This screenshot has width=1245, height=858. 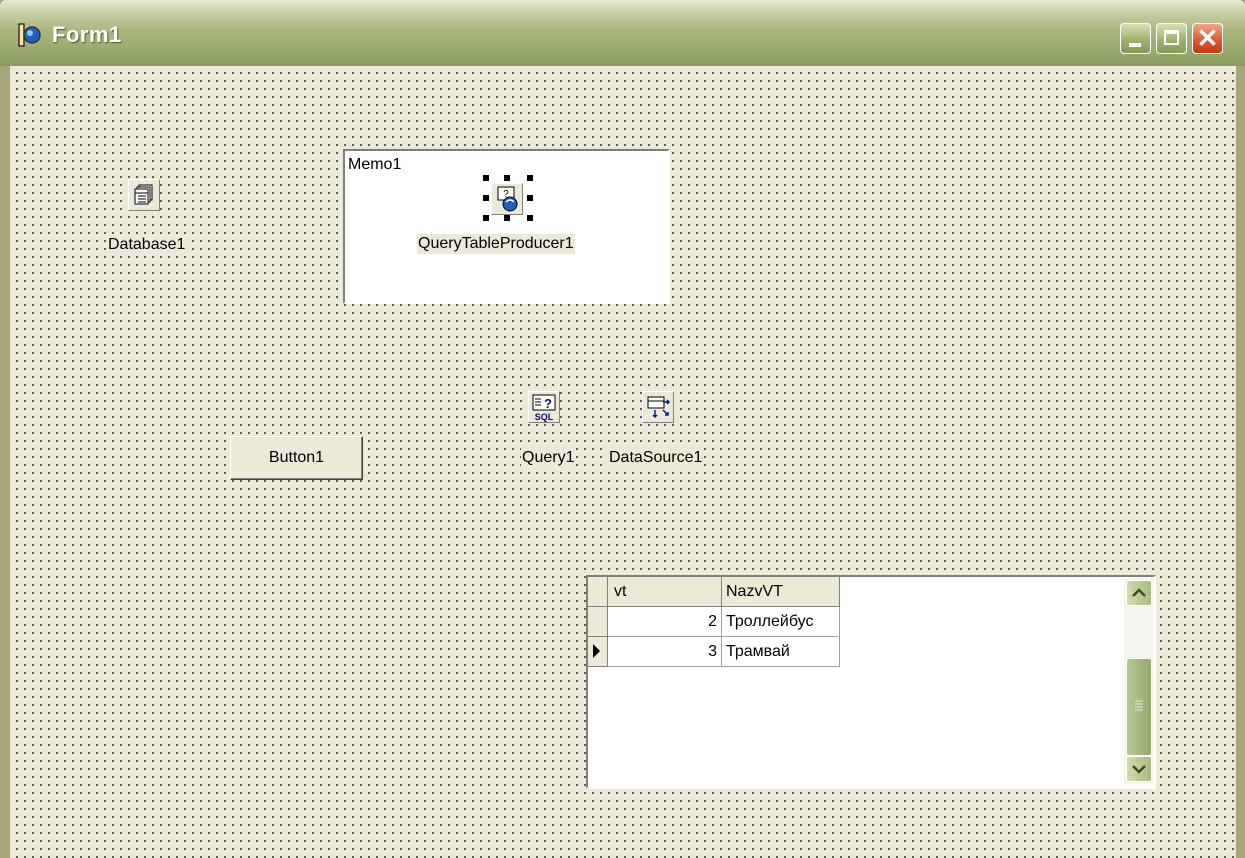 I want to click on grid-cell-vt: 2, so click(x=665, y=622).